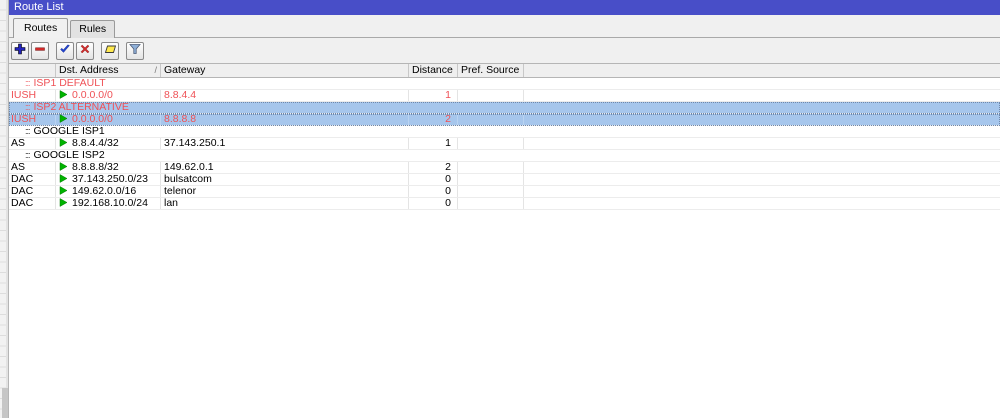 Image resolution: width=1000 pixels, height=418 pixels. What do you see at coordinates (285, 95) in the screenshot?
I see `gateway-cell: 8.8.4.4` at bounding box center [285, 95].